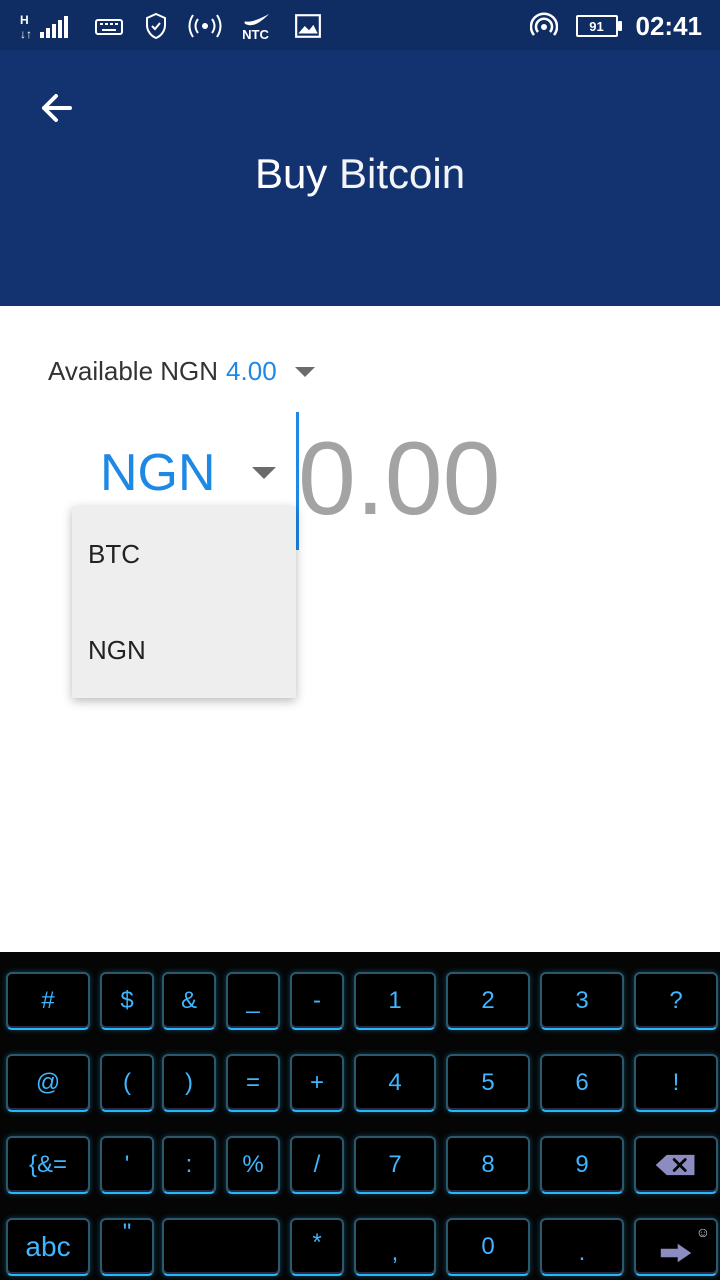 The height and width of the screenshot is (1280, 720). Describe the element at coordinates (253, 1001) in the screenshot. I see `key-underscore: _` at that location.